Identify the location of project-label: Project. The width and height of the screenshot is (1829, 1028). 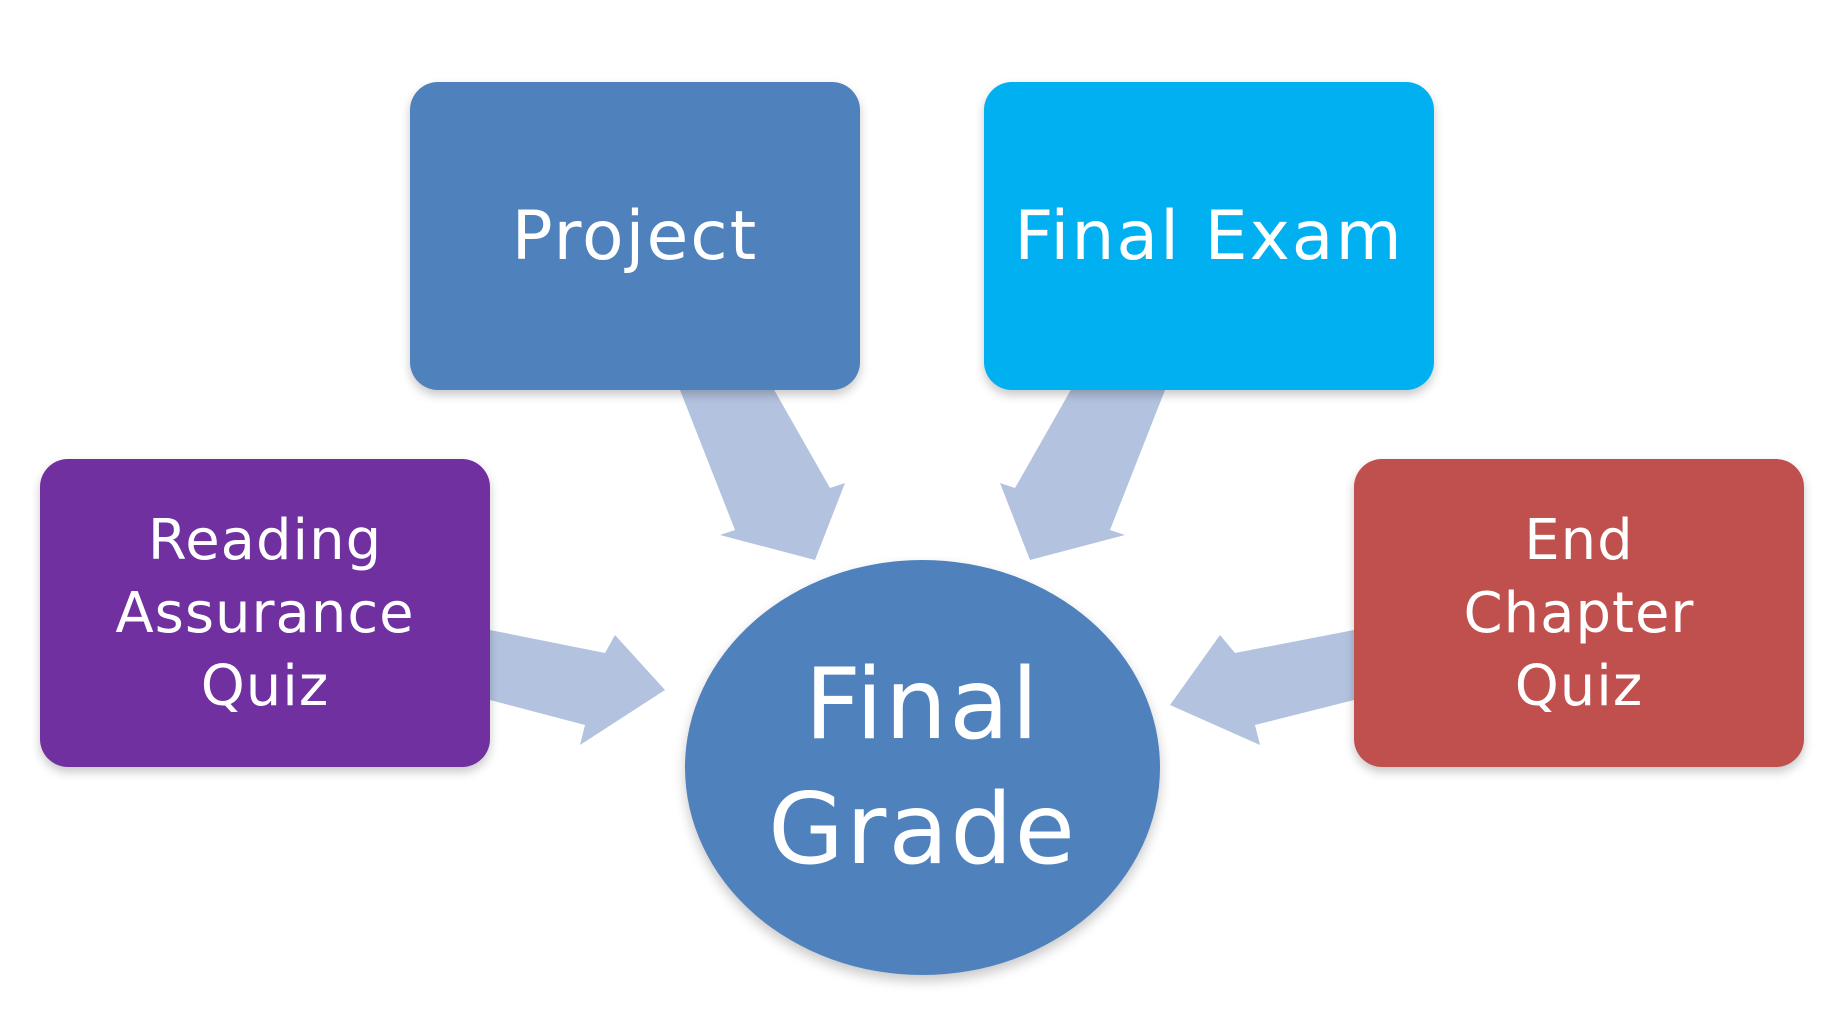
(635, 236).